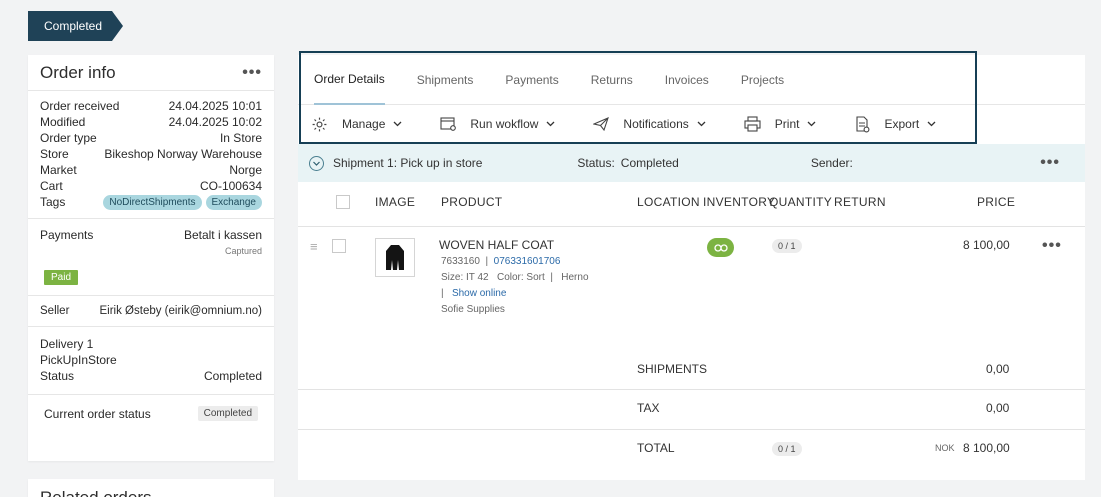 The height and width of the screenshot is (497, 1101). What do you see at coordinates (601, 124) in the screenshot?
I see `send-icon` at bounding box center [601, 124].